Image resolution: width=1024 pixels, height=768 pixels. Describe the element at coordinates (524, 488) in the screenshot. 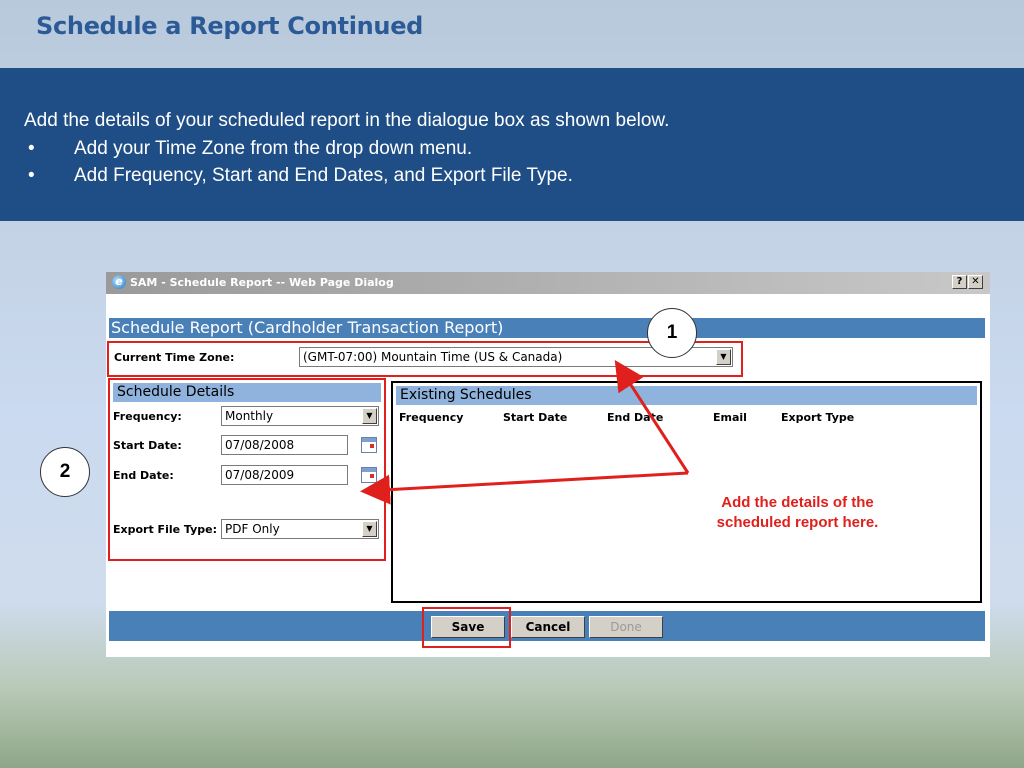

I see `arrow-to-schedule-details` at that location.